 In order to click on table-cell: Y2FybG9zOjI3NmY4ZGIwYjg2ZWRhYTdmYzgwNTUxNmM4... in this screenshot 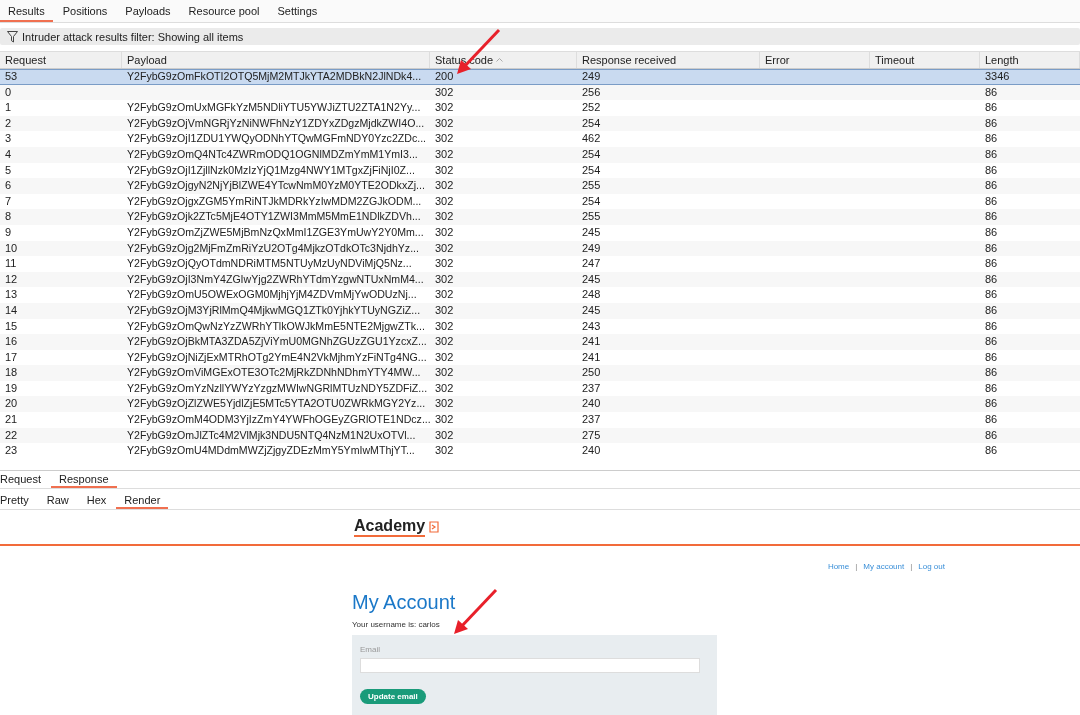, I will do `click(275, 278)`.